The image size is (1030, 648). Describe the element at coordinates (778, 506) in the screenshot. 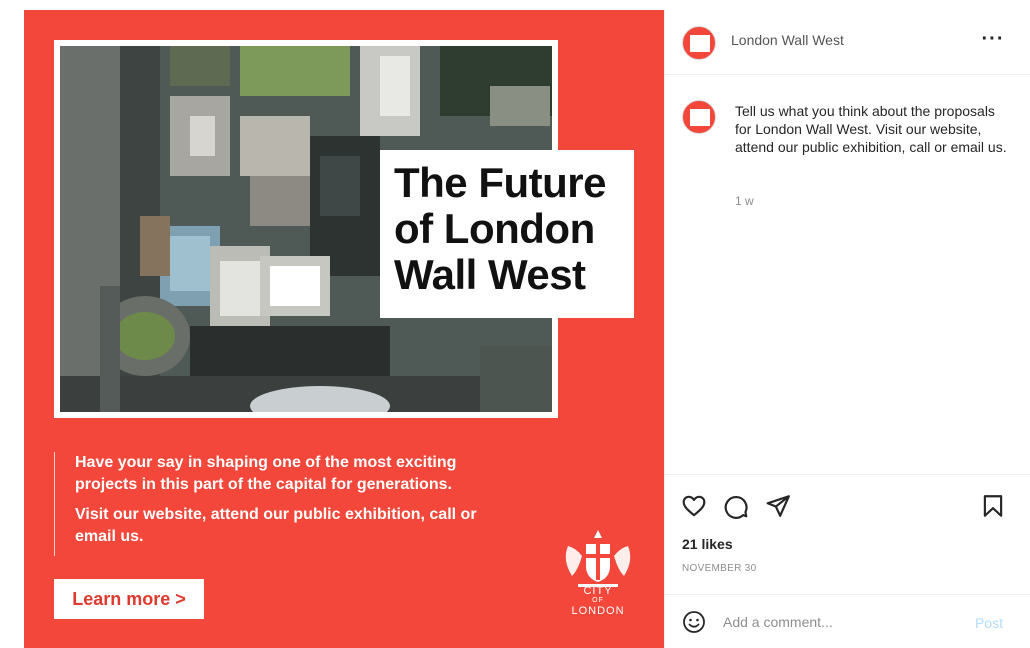

I see `send-icon` at that location.